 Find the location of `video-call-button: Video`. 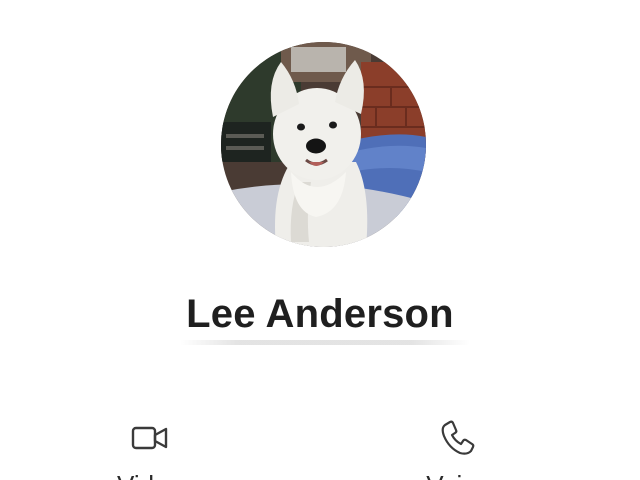

video-call-button: Video is located at coordinates (150, 445).